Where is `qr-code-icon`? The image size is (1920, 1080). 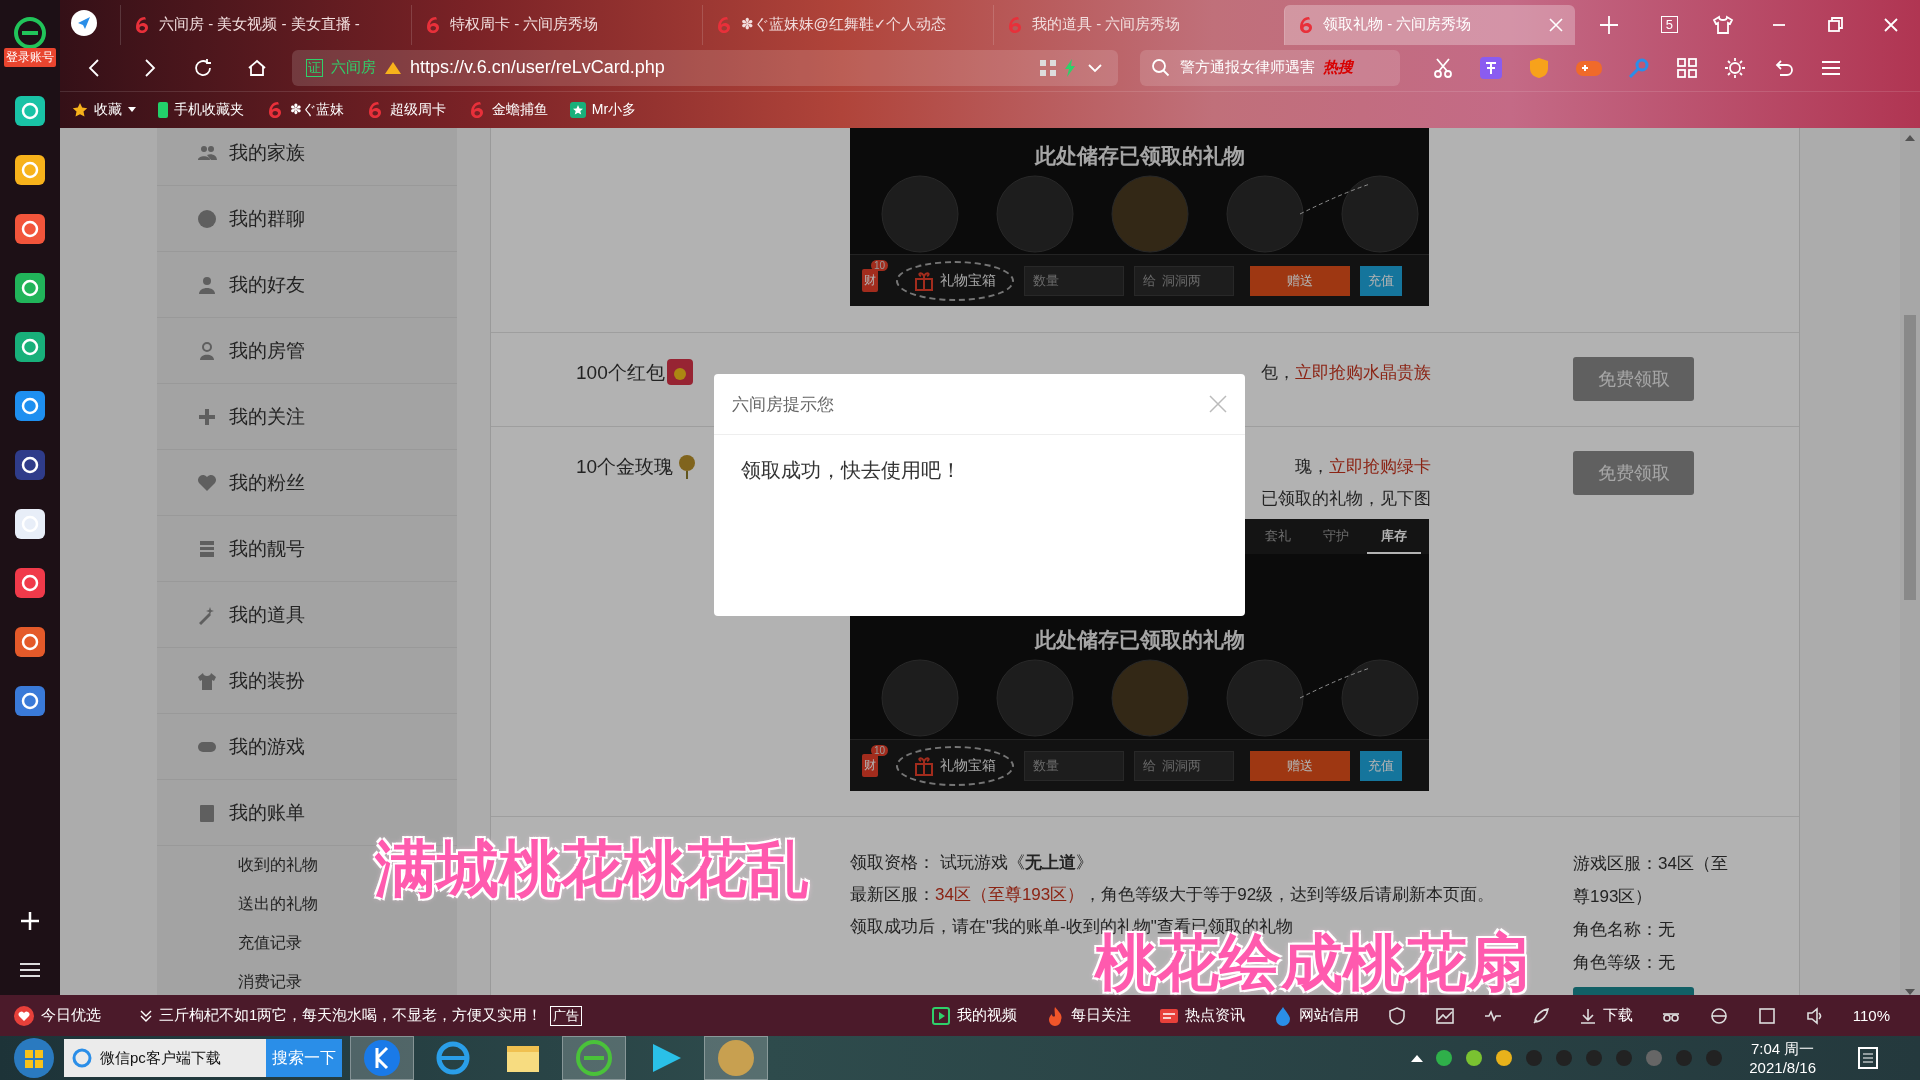 qr-code-icon is located at coordinates (1048, 67).